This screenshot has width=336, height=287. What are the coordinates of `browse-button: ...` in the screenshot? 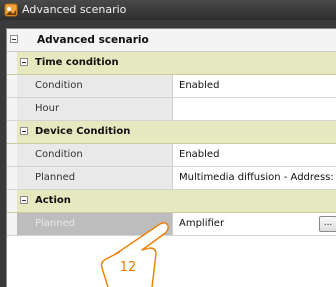 It's located at (327, 224).